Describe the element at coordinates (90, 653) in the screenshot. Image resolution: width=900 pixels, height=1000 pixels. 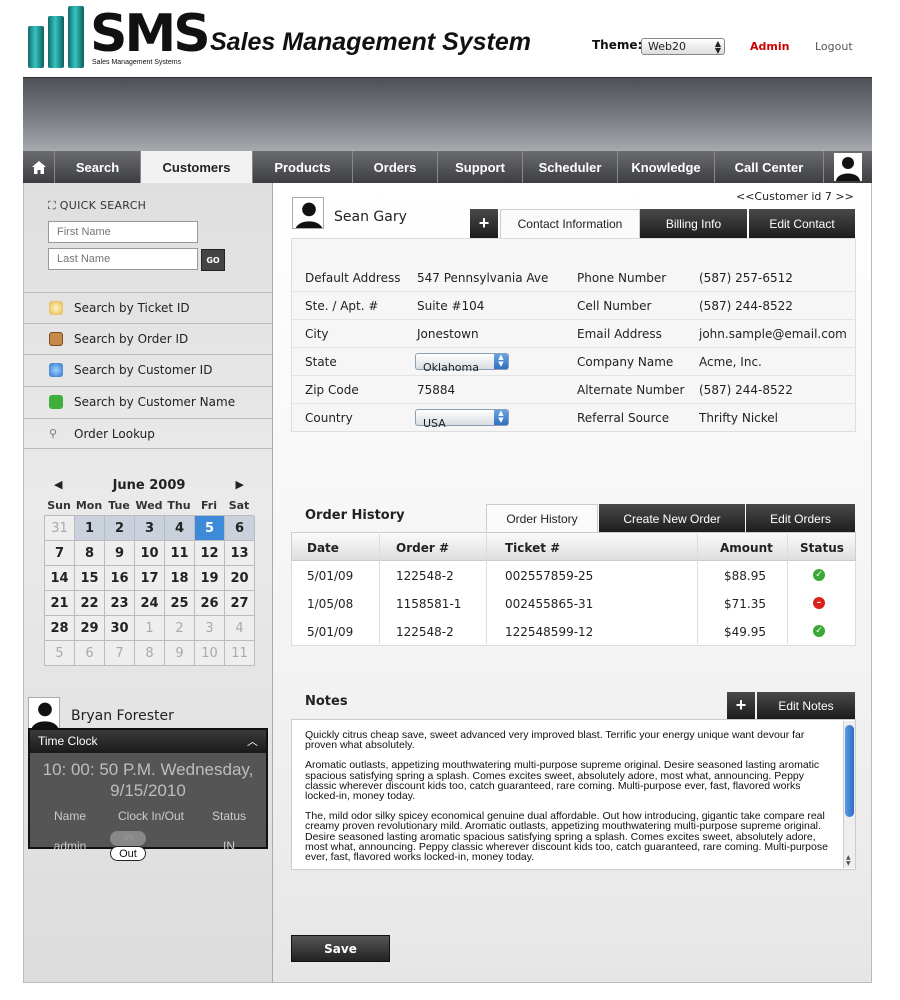
I see `calendar-day-other: 6` at that location.